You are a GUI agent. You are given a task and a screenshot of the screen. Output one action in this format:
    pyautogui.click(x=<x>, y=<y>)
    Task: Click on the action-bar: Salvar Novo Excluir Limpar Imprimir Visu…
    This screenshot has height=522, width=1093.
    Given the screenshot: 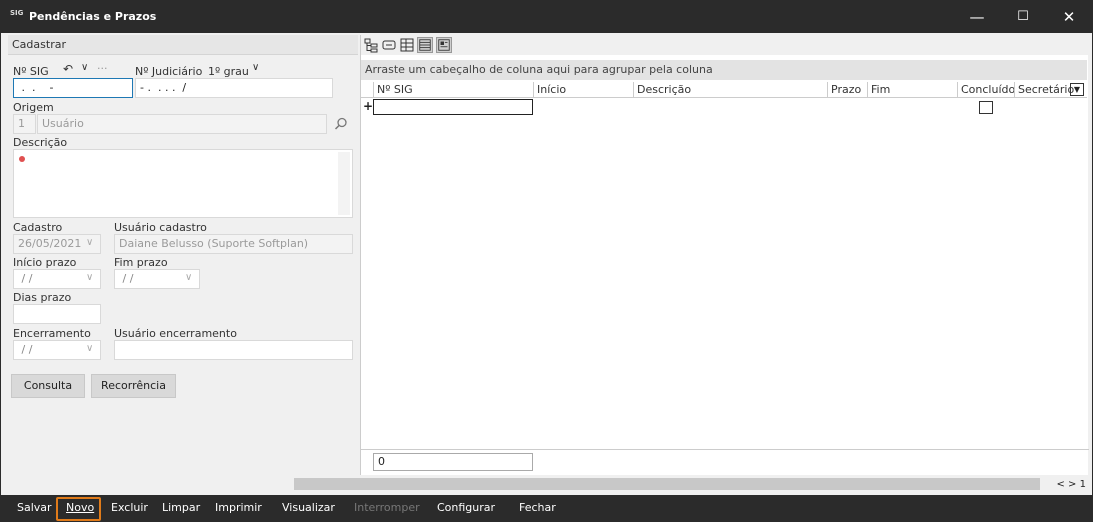 What is the action you would take?
    pyautogui.click(x=546, y=508)
    